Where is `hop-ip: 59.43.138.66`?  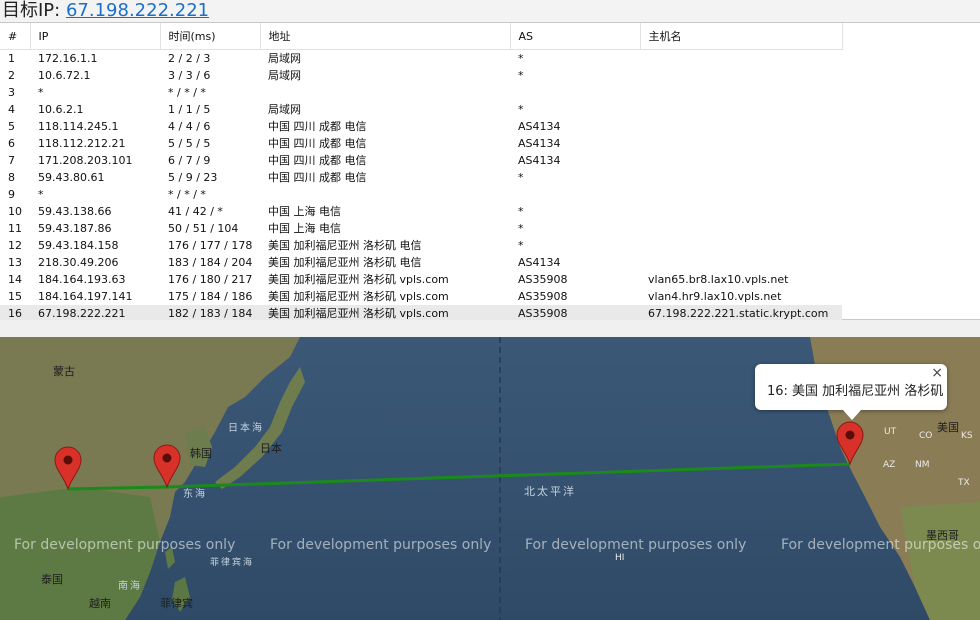
hop-ip: 59.43.138.66 is located at coordinates (75, 211).